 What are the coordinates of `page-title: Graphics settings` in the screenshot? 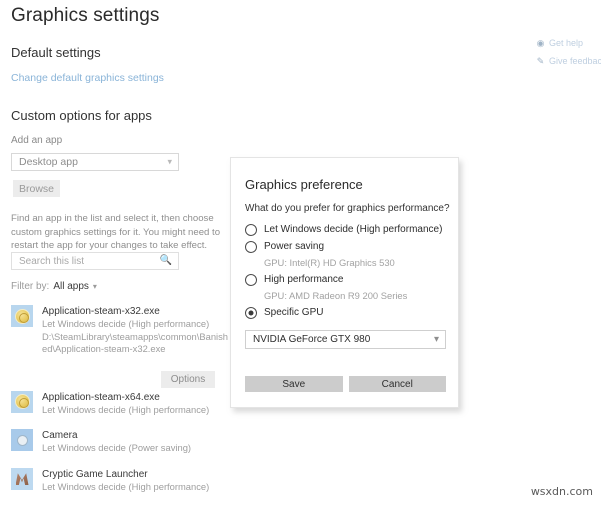 It's located at (85, 15).